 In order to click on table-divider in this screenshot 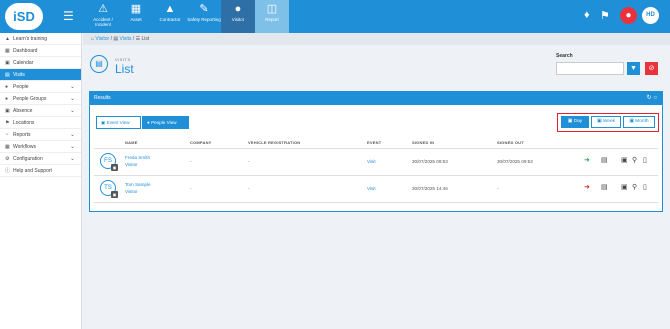, I will do `click(376, 148)`.